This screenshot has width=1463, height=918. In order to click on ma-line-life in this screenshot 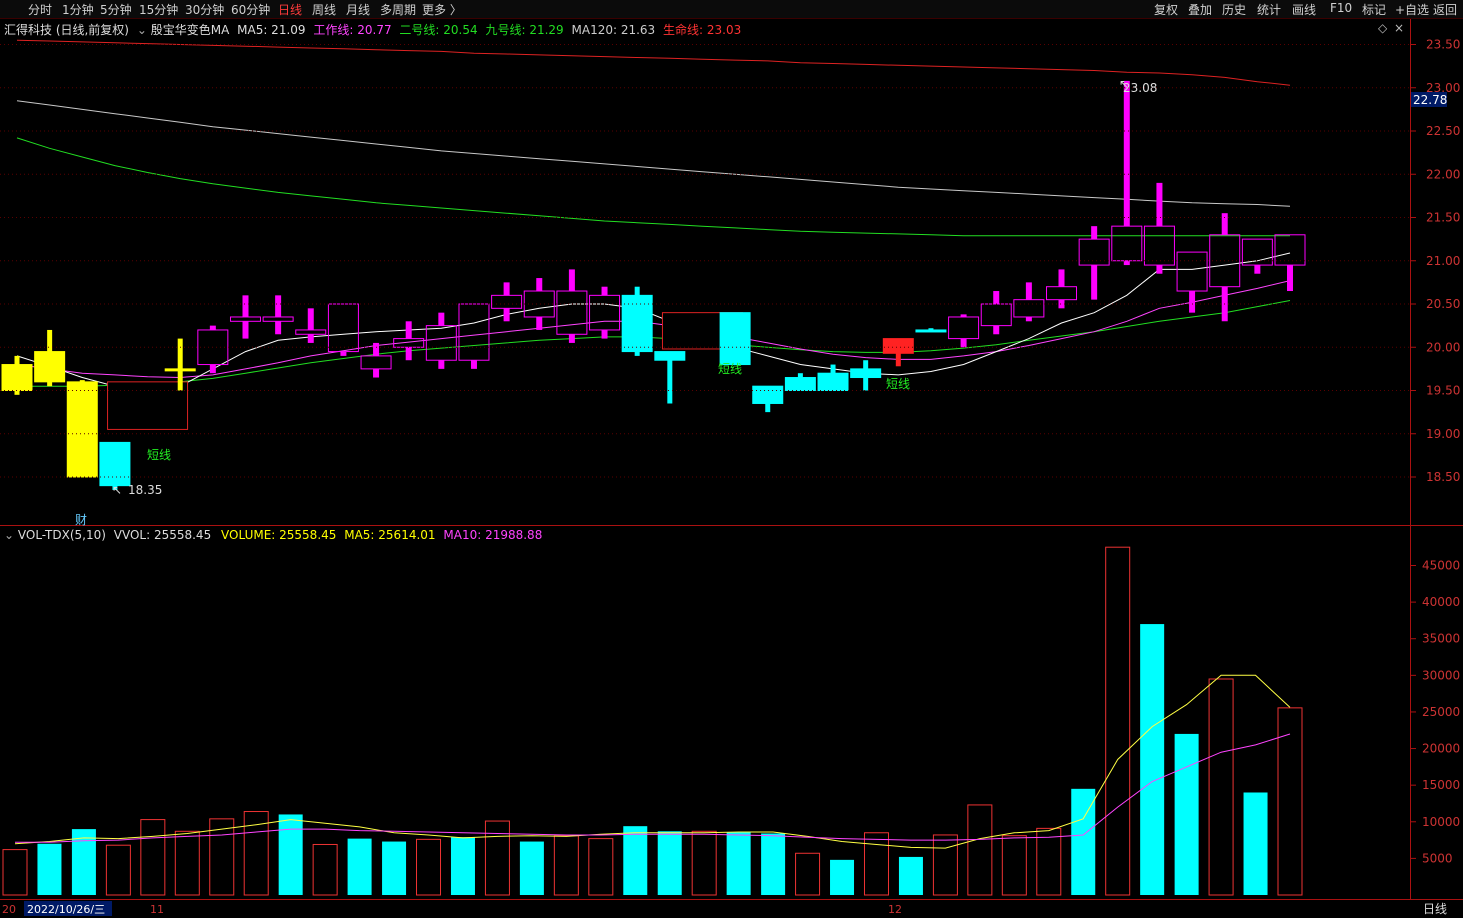, I will do `click(653, 62)`.